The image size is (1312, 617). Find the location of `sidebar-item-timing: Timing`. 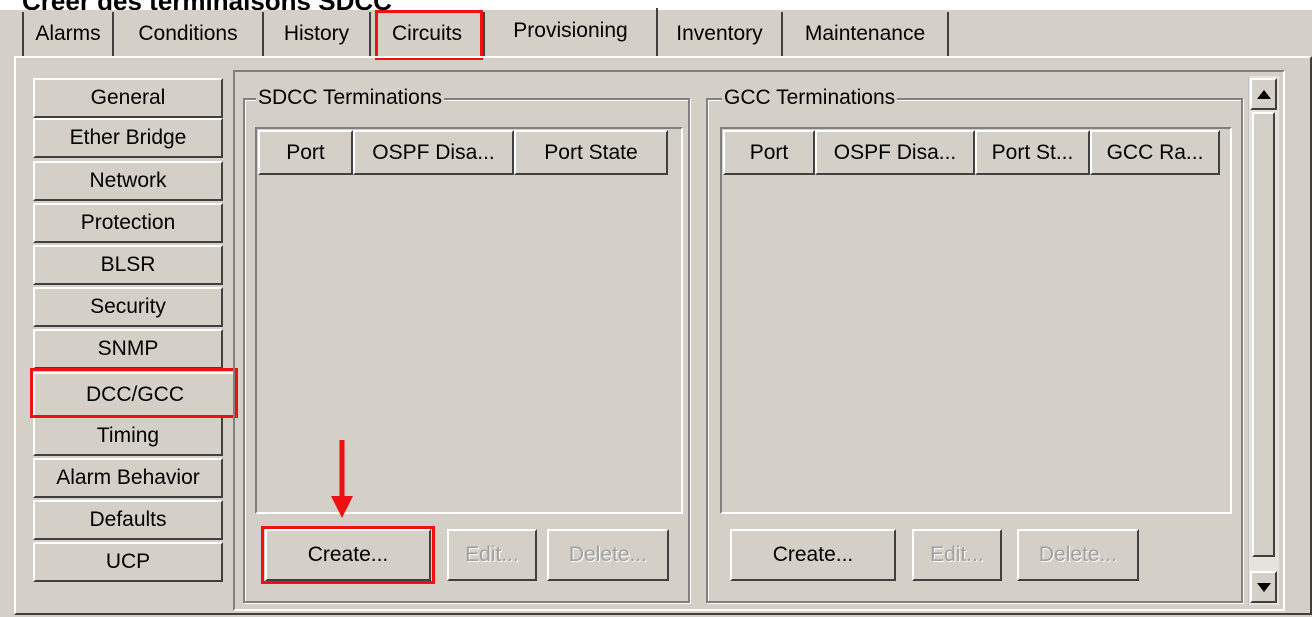

sidebar-item-timing: Timing is located at coordinates (128, 436).